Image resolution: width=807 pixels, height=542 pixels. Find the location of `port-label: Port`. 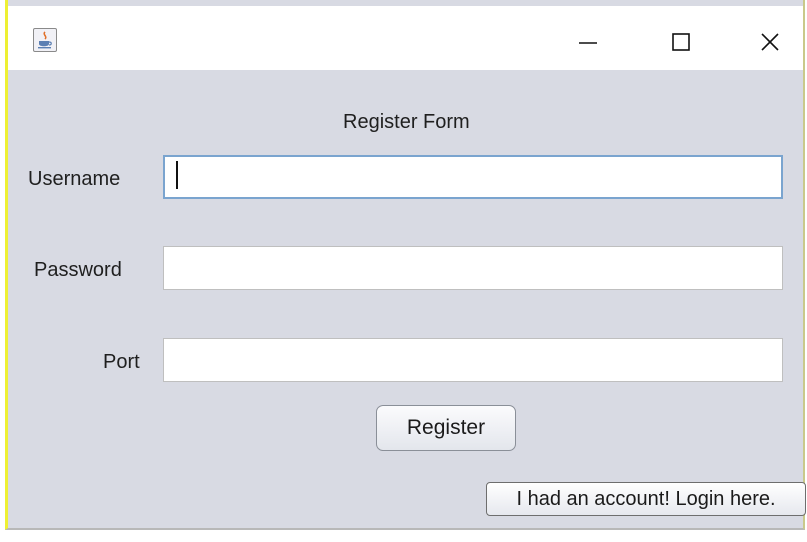

port-label: Port is located at coordinates (121, 362).